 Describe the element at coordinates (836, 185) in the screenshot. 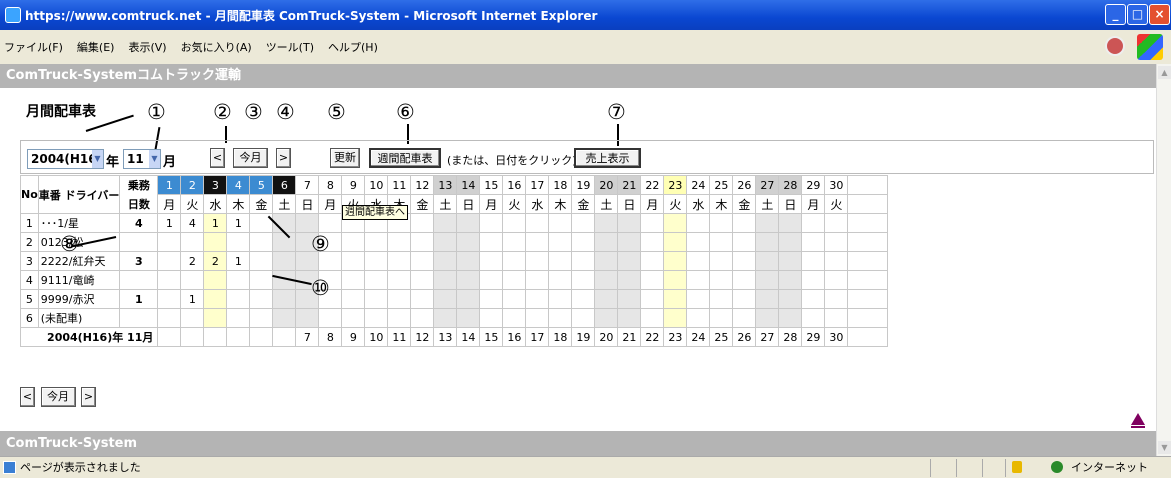

I see `day-header: 30` at that location.